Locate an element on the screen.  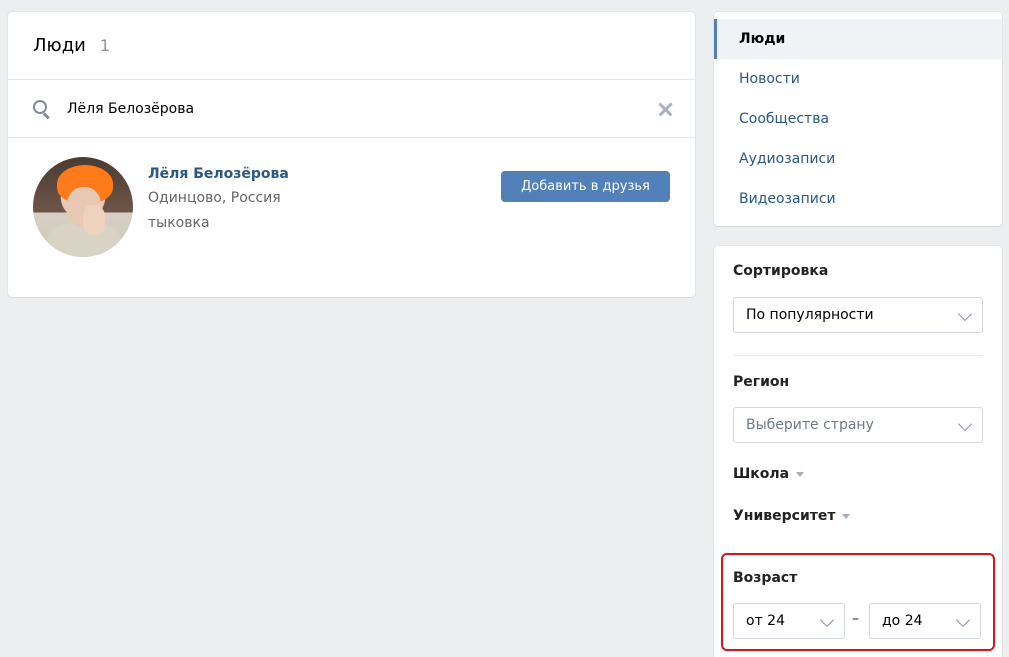
person-name-link: Лёля Белозёрова is located at coordinates (218, 174).